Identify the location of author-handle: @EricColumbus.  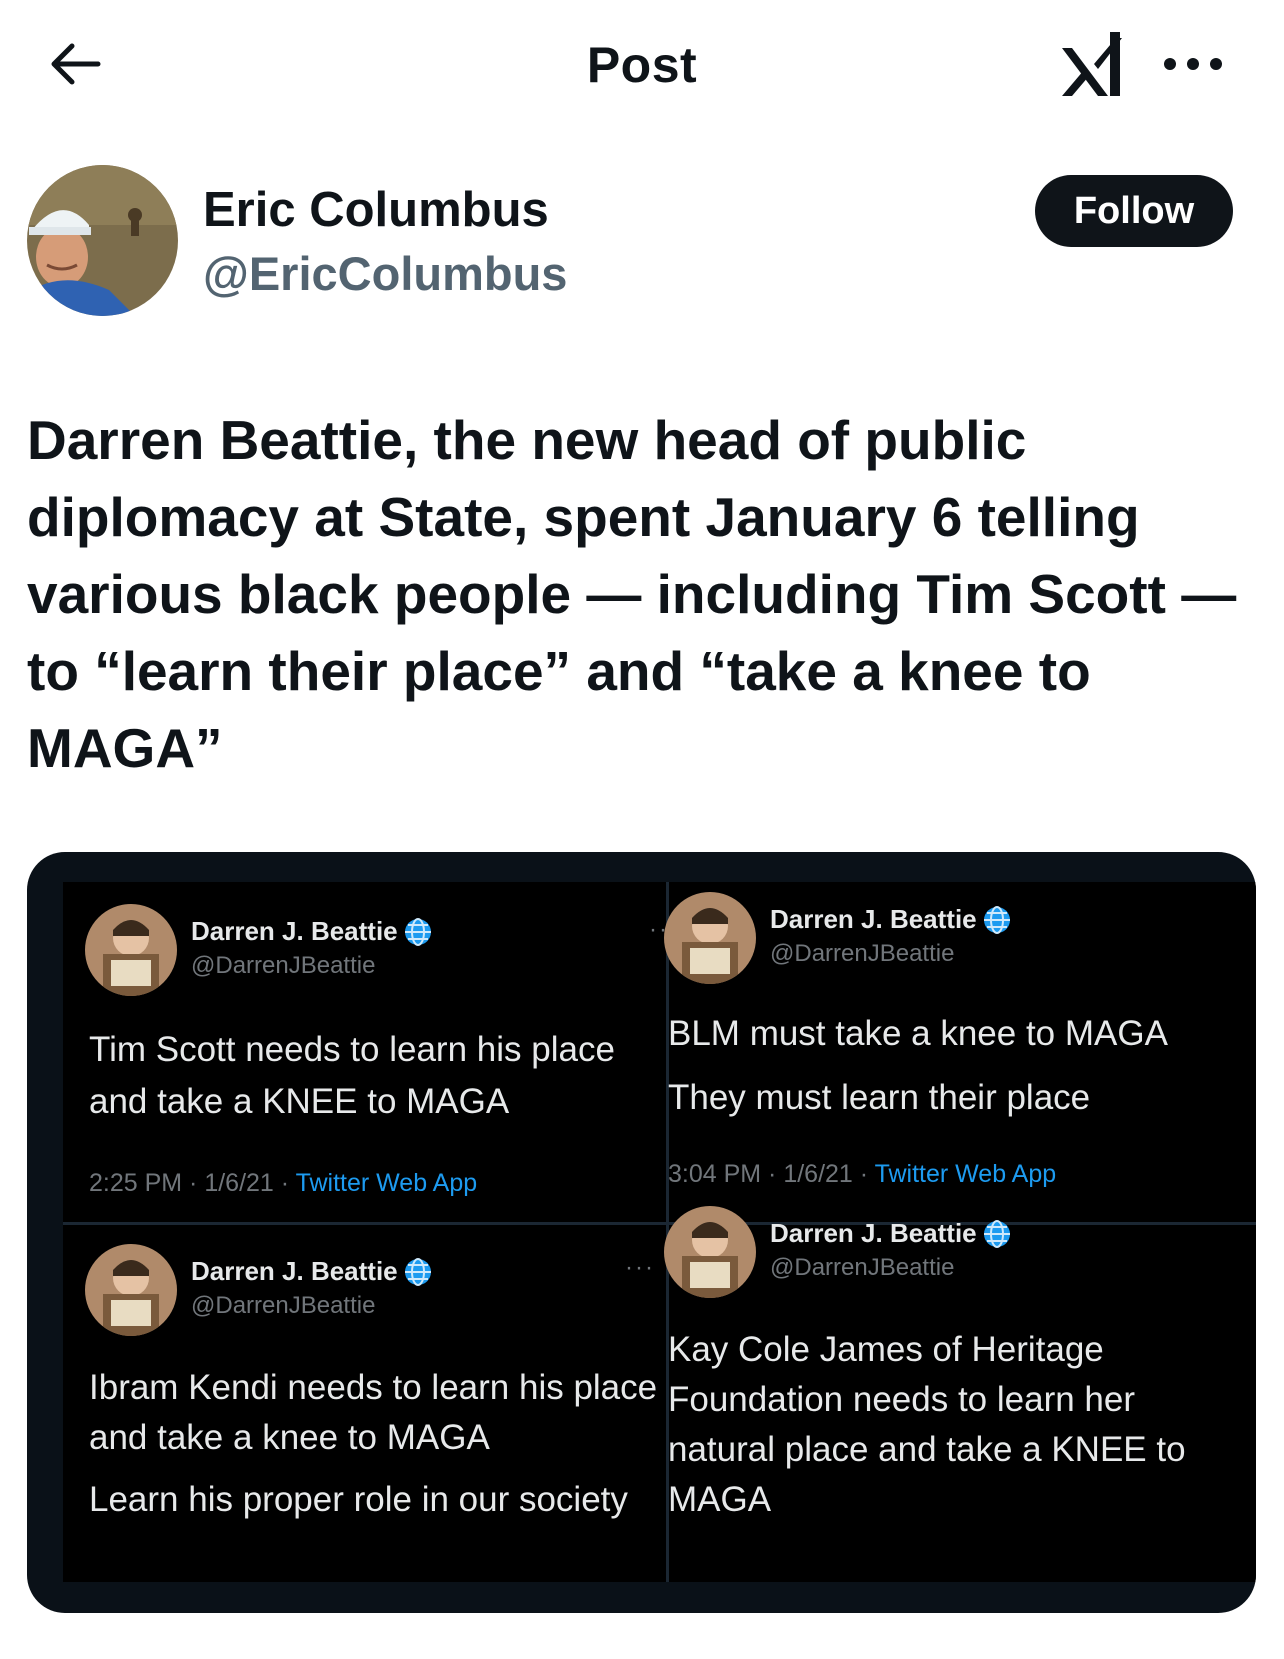
(385, 273).